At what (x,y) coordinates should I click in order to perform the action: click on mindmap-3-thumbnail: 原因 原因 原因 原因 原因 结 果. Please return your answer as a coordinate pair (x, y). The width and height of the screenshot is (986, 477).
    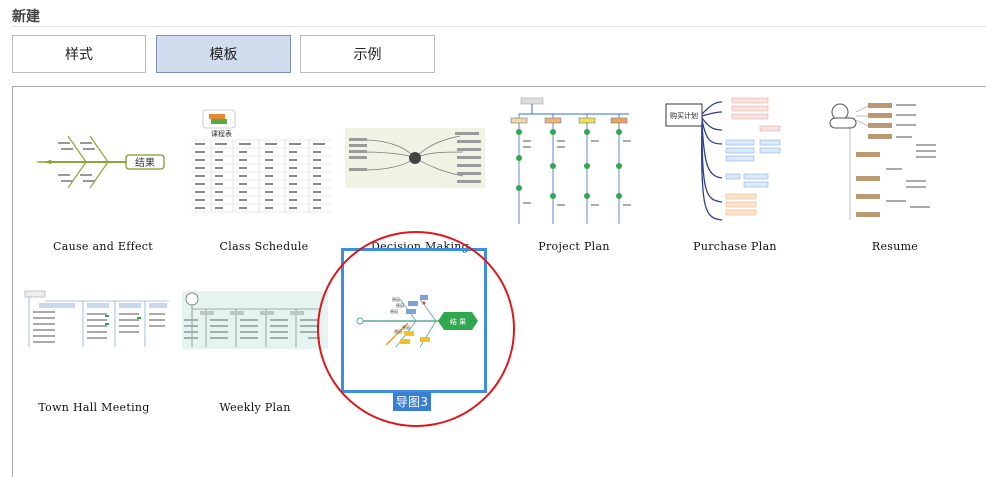
    Looking at the image, I should click on (414, 320).